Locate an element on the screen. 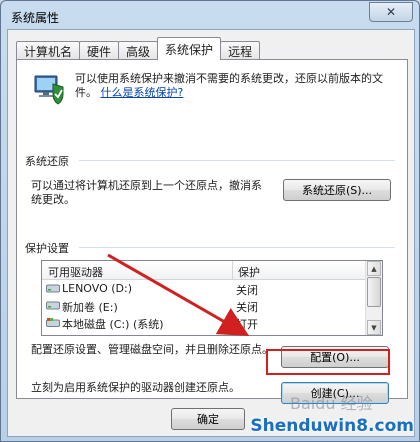 Image resolution: width=420 pixels, height=442 pixels. ok-button: 确定 is located at coordinates (208, 419).